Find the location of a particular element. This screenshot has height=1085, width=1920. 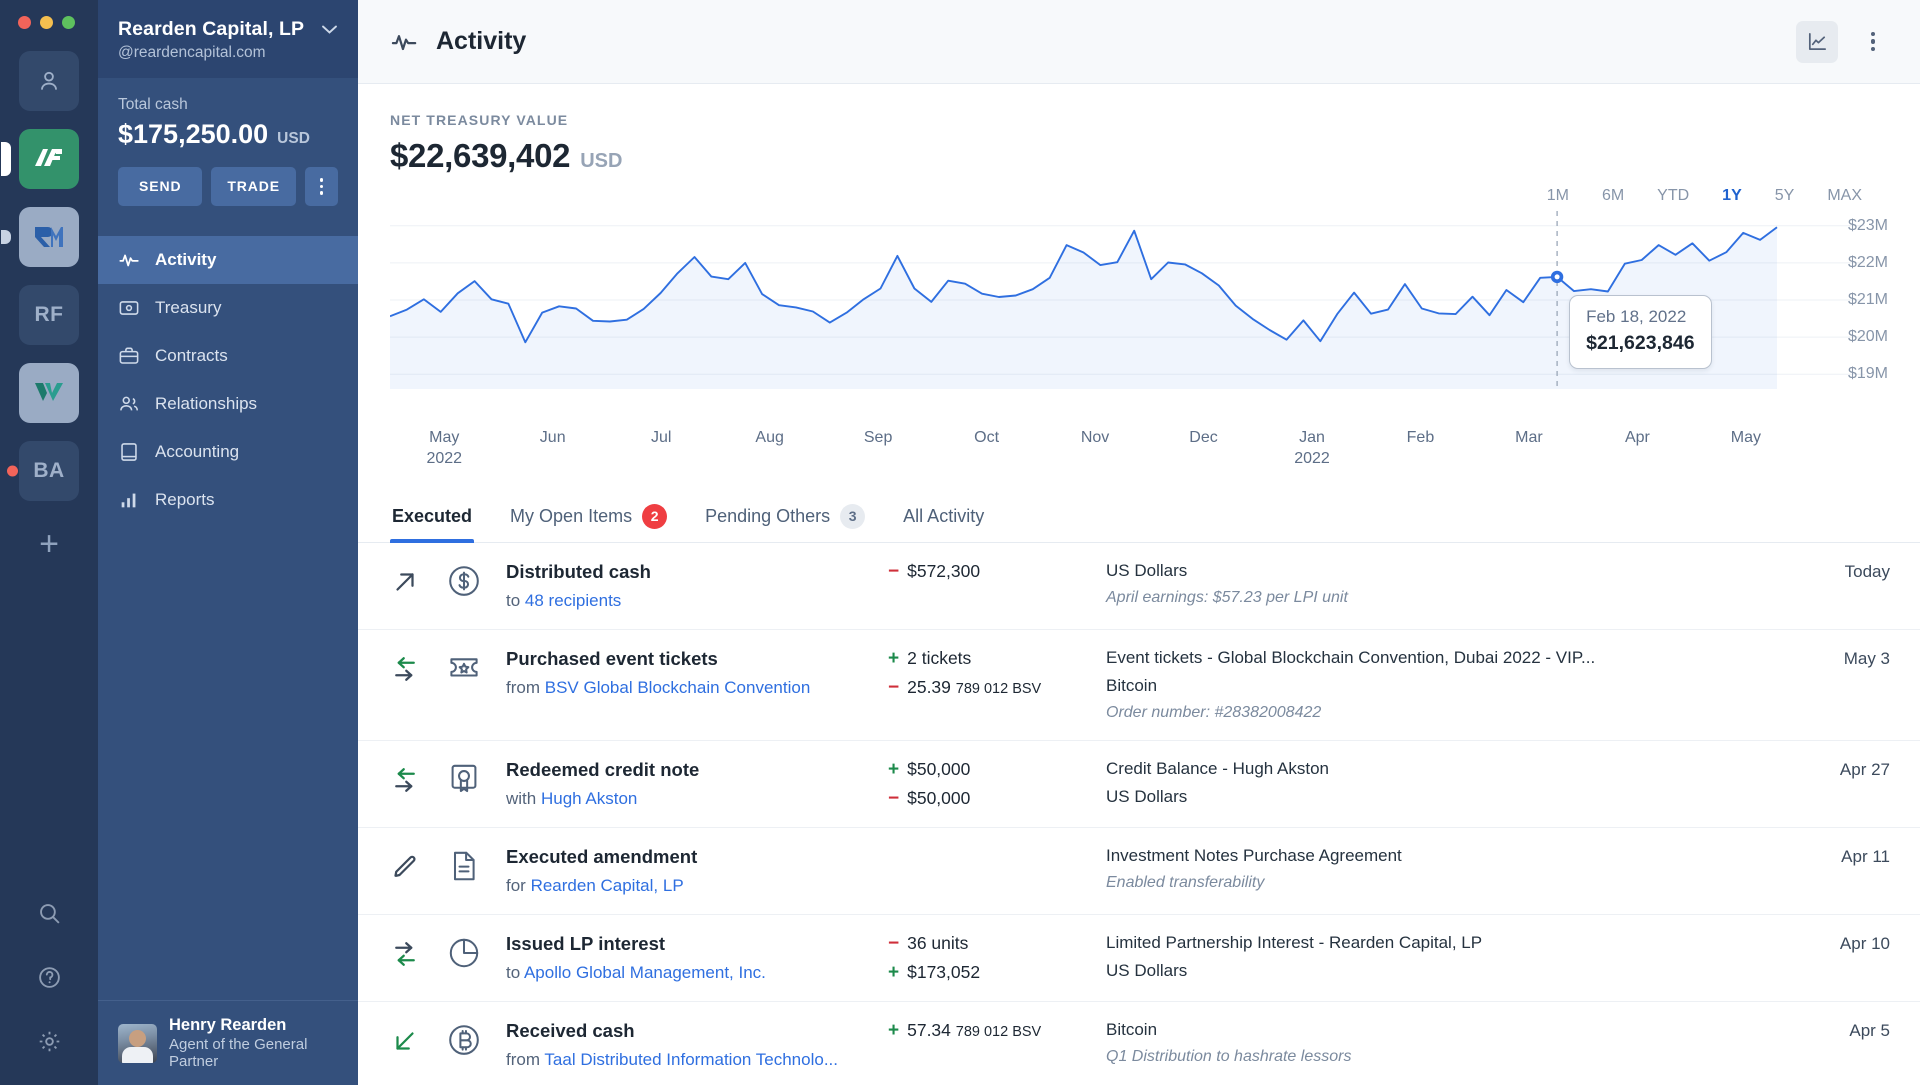

tab-all-activity: All Activity is located at coordinates (943, 516).